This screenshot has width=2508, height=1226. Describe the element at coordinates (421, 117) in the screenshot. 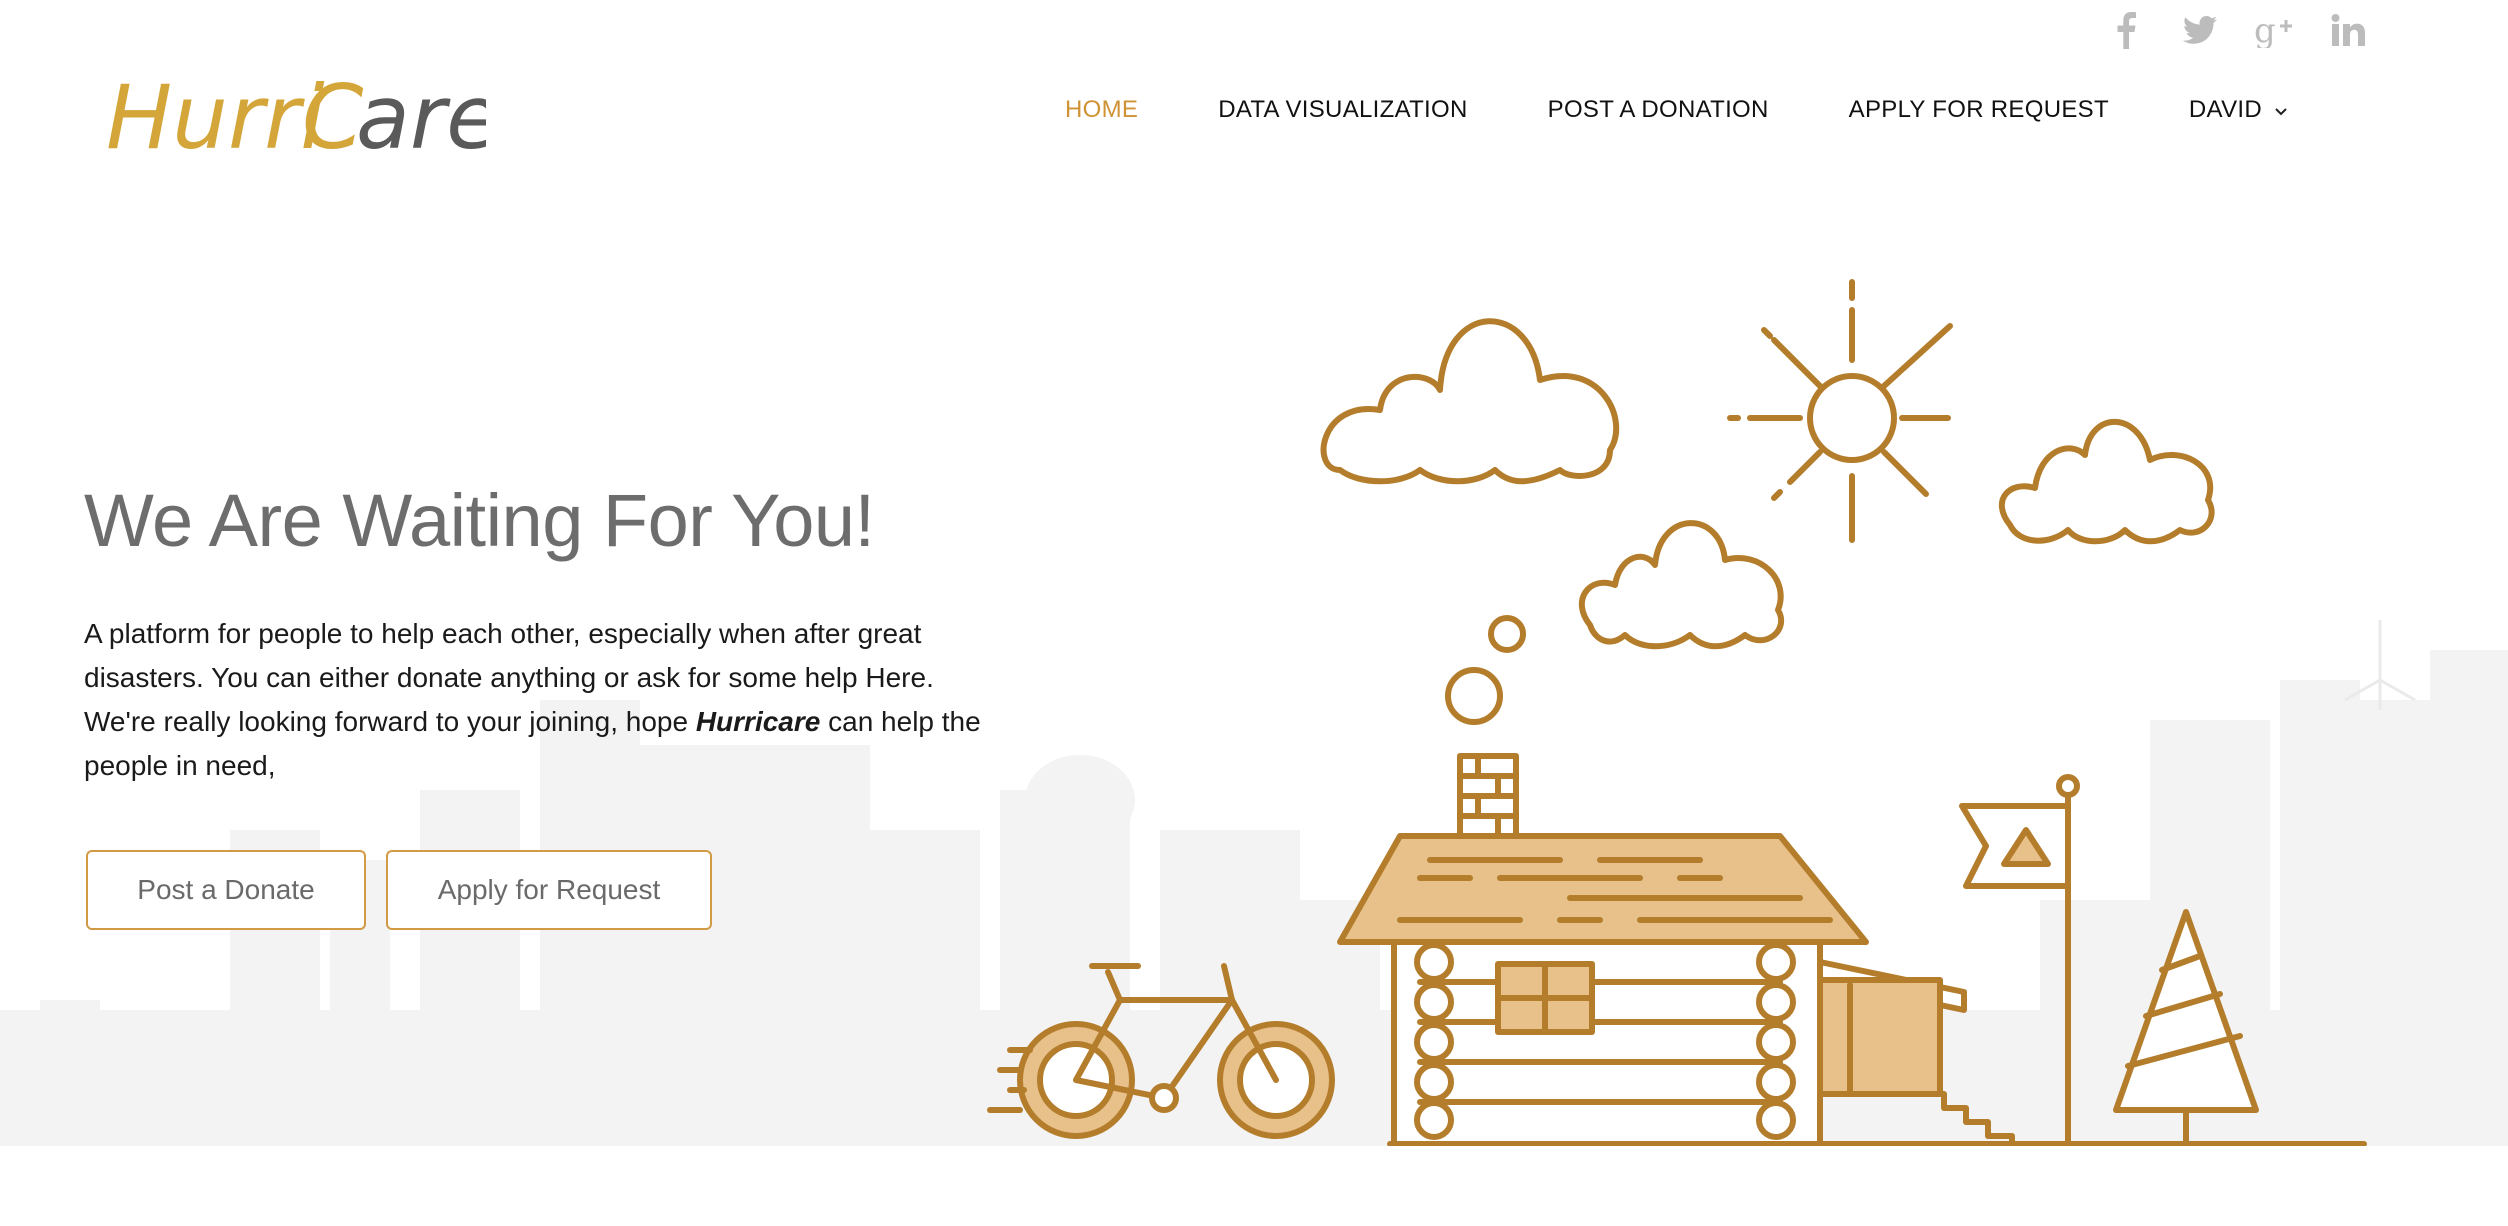

I see `logo-letter-rest: are` at that location.